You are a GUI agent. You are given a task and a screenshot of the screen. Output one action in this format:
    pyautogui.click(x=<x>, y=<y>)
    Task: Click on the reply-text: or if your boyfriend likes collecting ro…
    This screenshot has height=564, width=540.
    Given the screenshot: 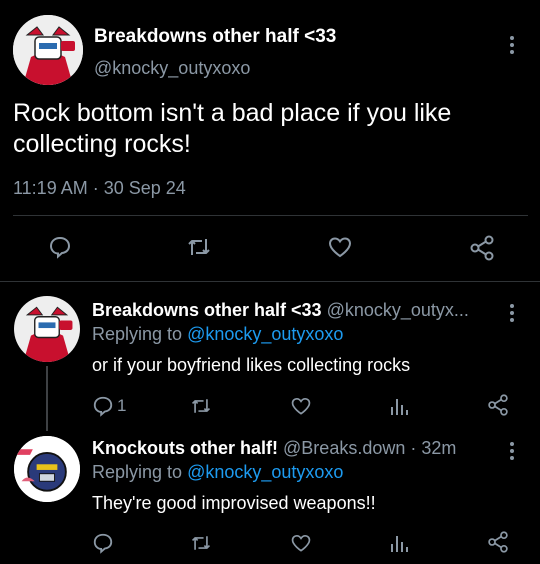 What is the action you would take?
    pyautogui.click(x=251, y=365)
    